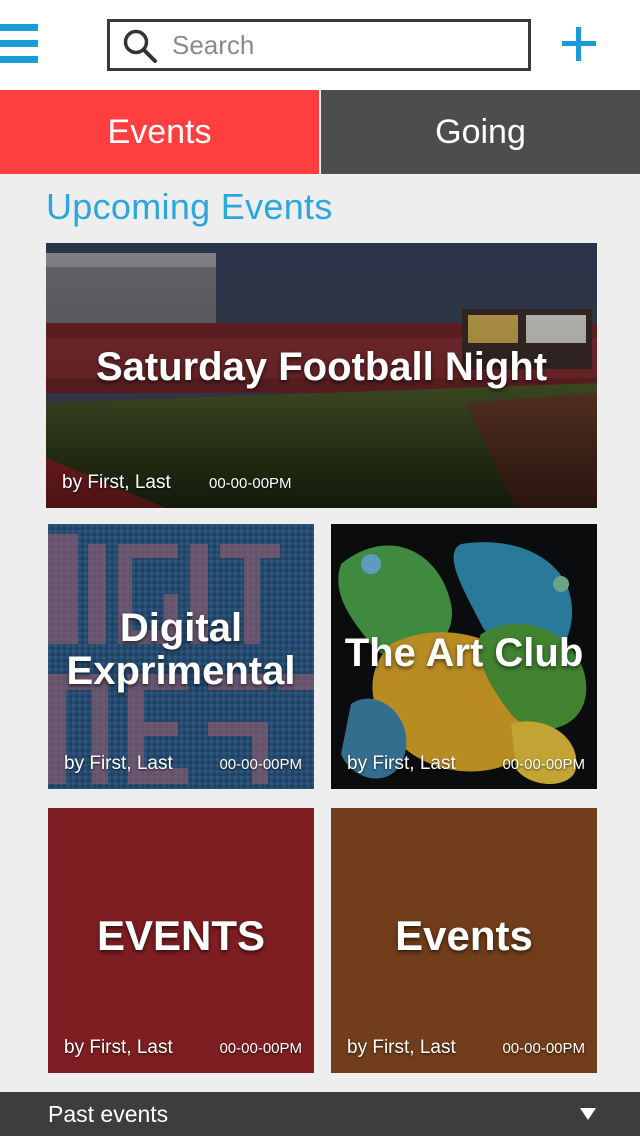 Image resolution: width=640 pixels, height=1136 pixels. I want to click on event-title: Saturday Football Night, so click(321, 366).